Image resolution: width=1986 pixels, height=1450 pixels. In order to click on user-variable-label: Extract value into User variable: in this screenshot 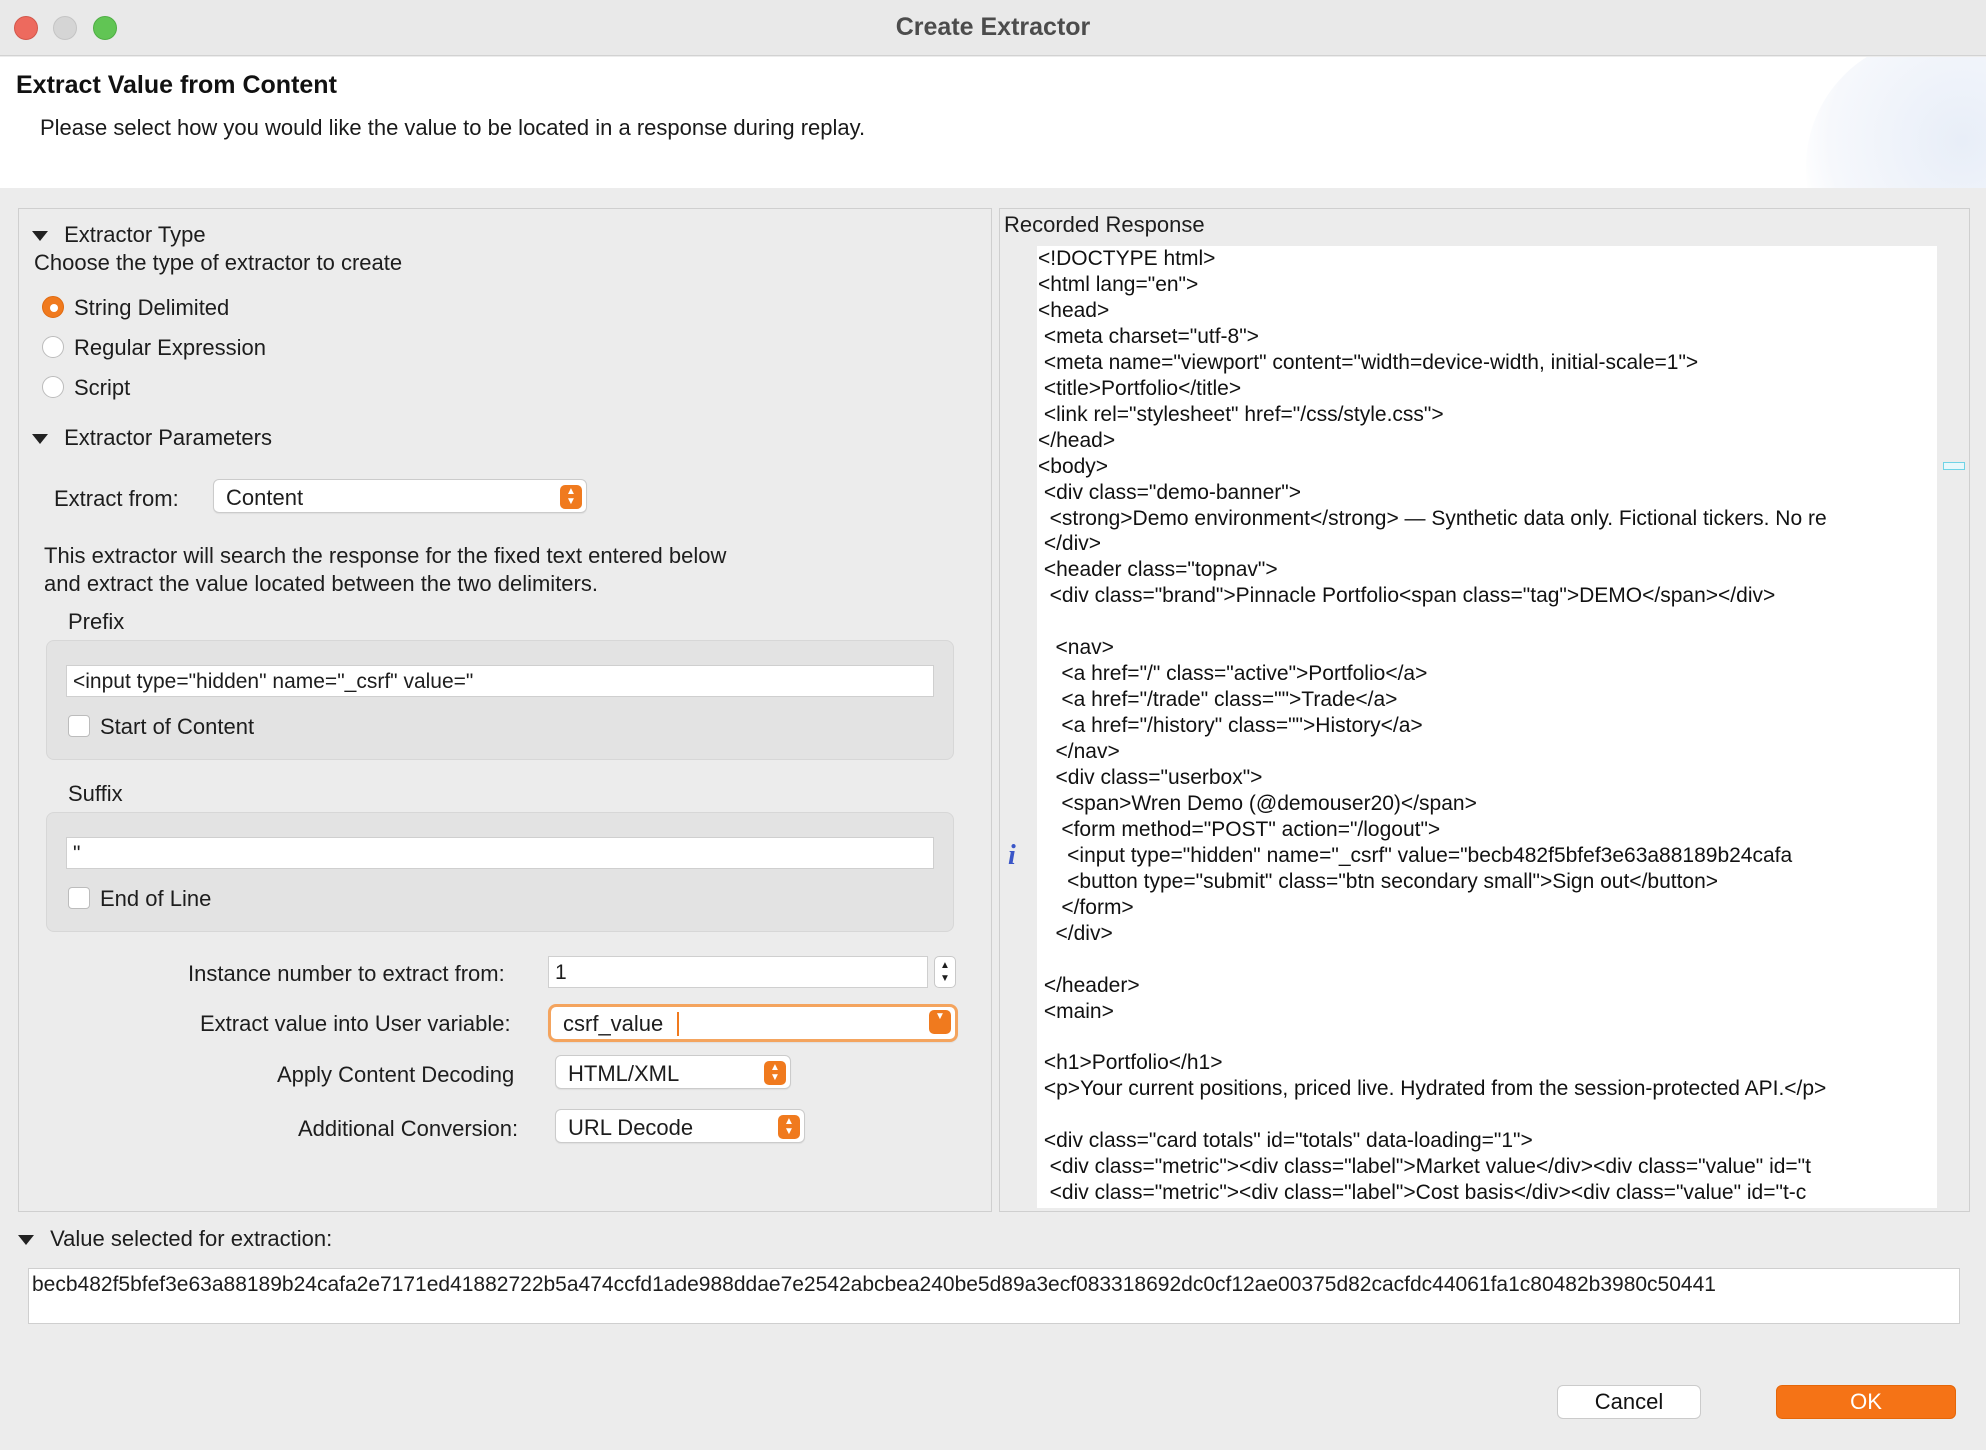, I will do `click(355, 1023)`.